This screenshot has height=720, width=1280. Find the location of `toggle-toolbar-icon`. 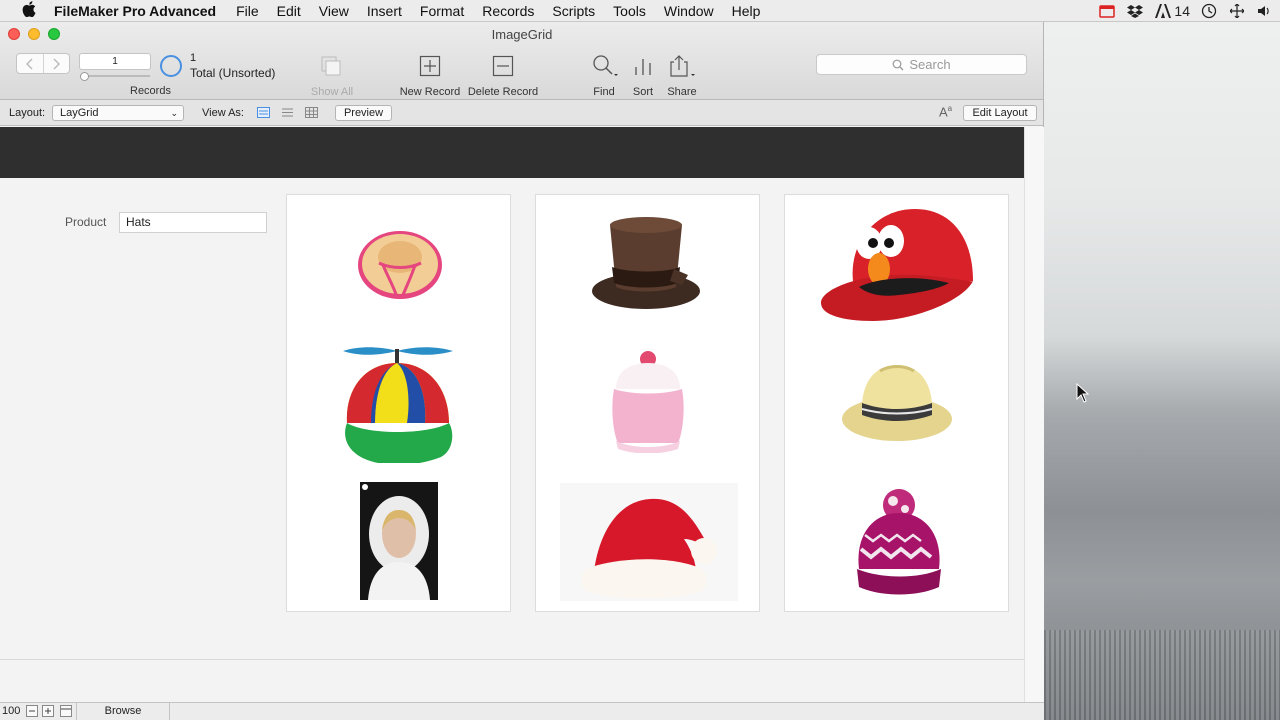

toggle-toolbar-icon is located at coordinates (66, 711).